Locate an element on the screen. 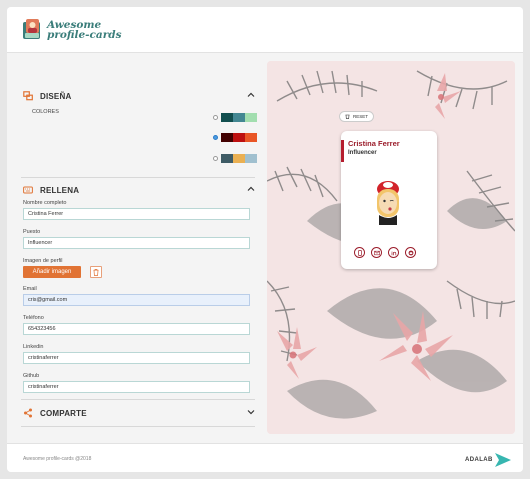 The height and width of the screenshot is (479, 530). share-header: COMPARTE is located at coordinates (138, 413).